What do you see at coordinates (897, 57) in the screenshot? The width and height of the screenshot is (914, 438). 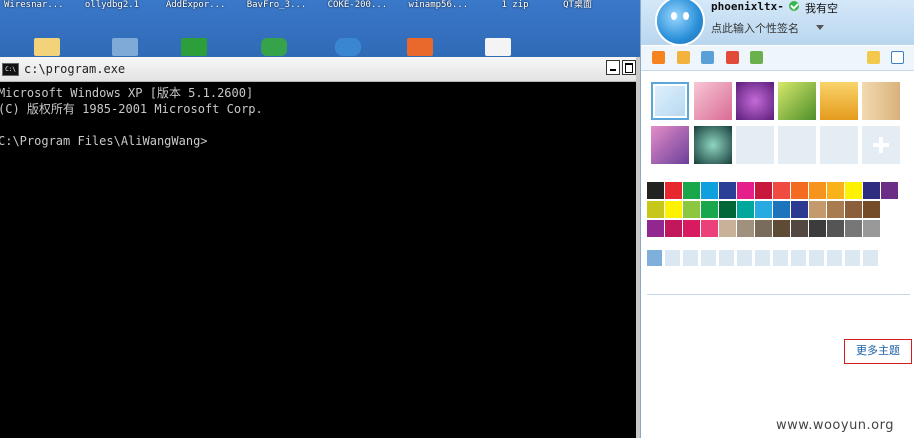 I see `theme-icon` at bounding box center [897, 57].